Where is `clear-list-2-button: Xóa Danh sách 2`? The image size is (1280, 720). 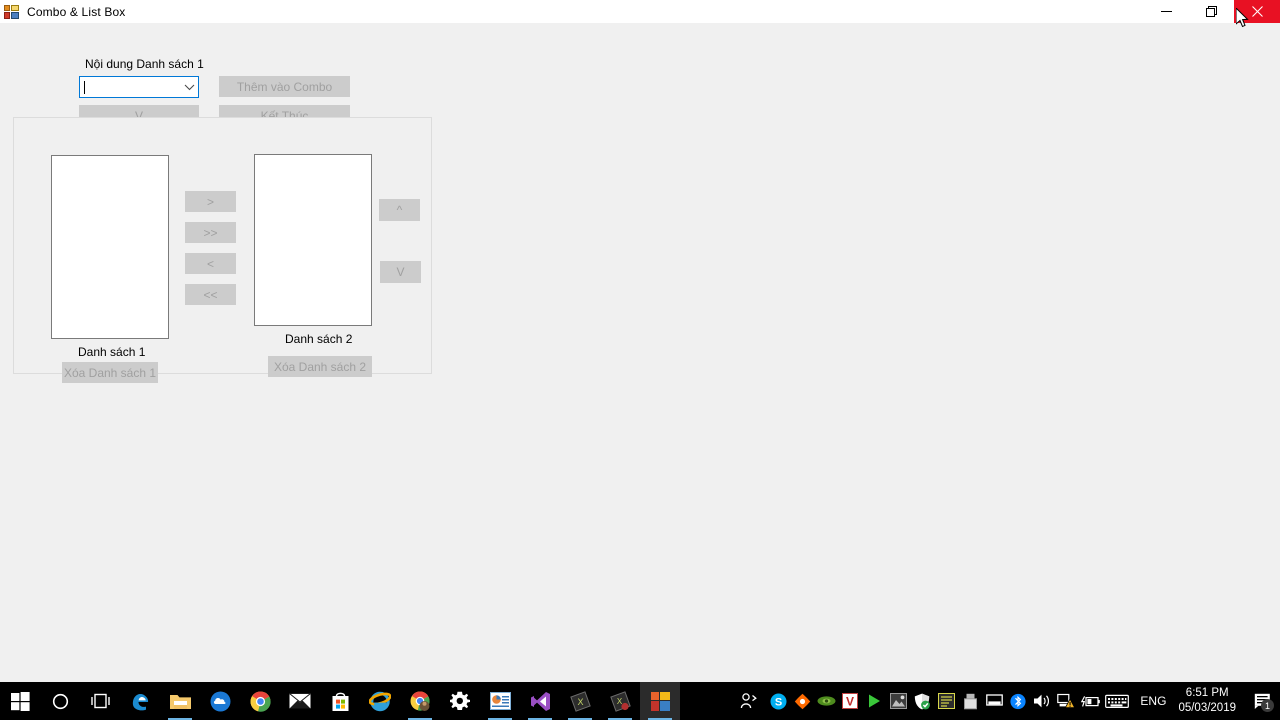
clear-list-2-button: Xóa Danh sách 2 is located at coordinates (320, 366).